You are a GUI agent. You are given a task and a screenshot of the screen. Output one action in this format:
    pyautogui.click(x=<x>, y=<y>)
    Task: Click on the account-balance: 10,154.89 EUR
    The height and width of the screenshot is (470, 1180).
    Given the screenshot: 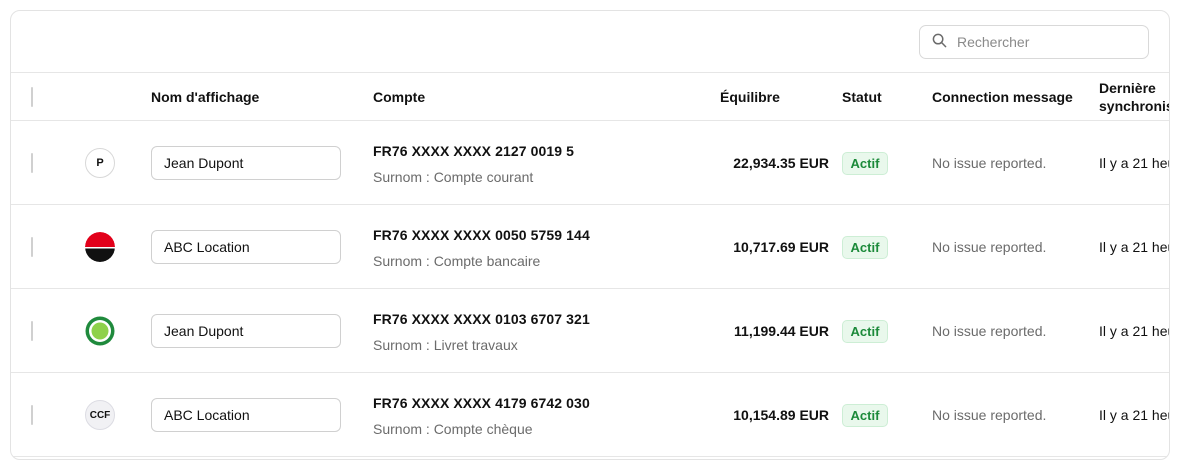 What is the action you would take?
    pyautogui.click(x=781, y=415)
    